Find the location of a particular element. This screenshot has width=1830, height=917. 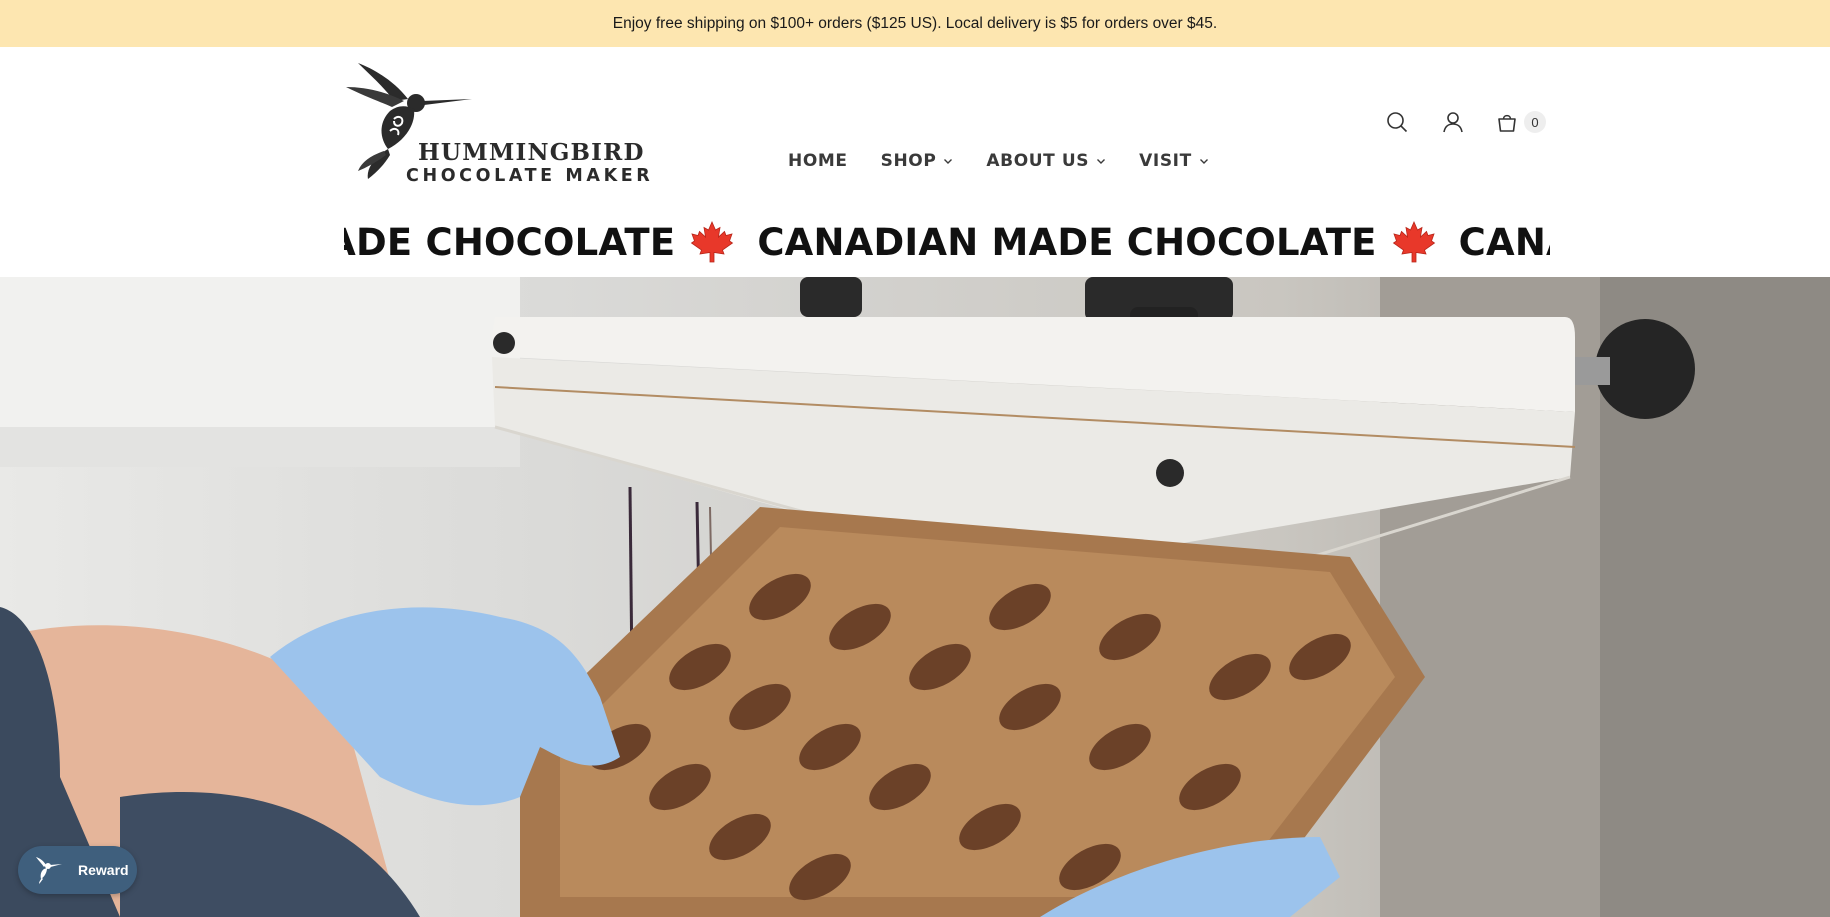

nav-item-about-us: ABOUT US is located at coordinates (1046, 161).